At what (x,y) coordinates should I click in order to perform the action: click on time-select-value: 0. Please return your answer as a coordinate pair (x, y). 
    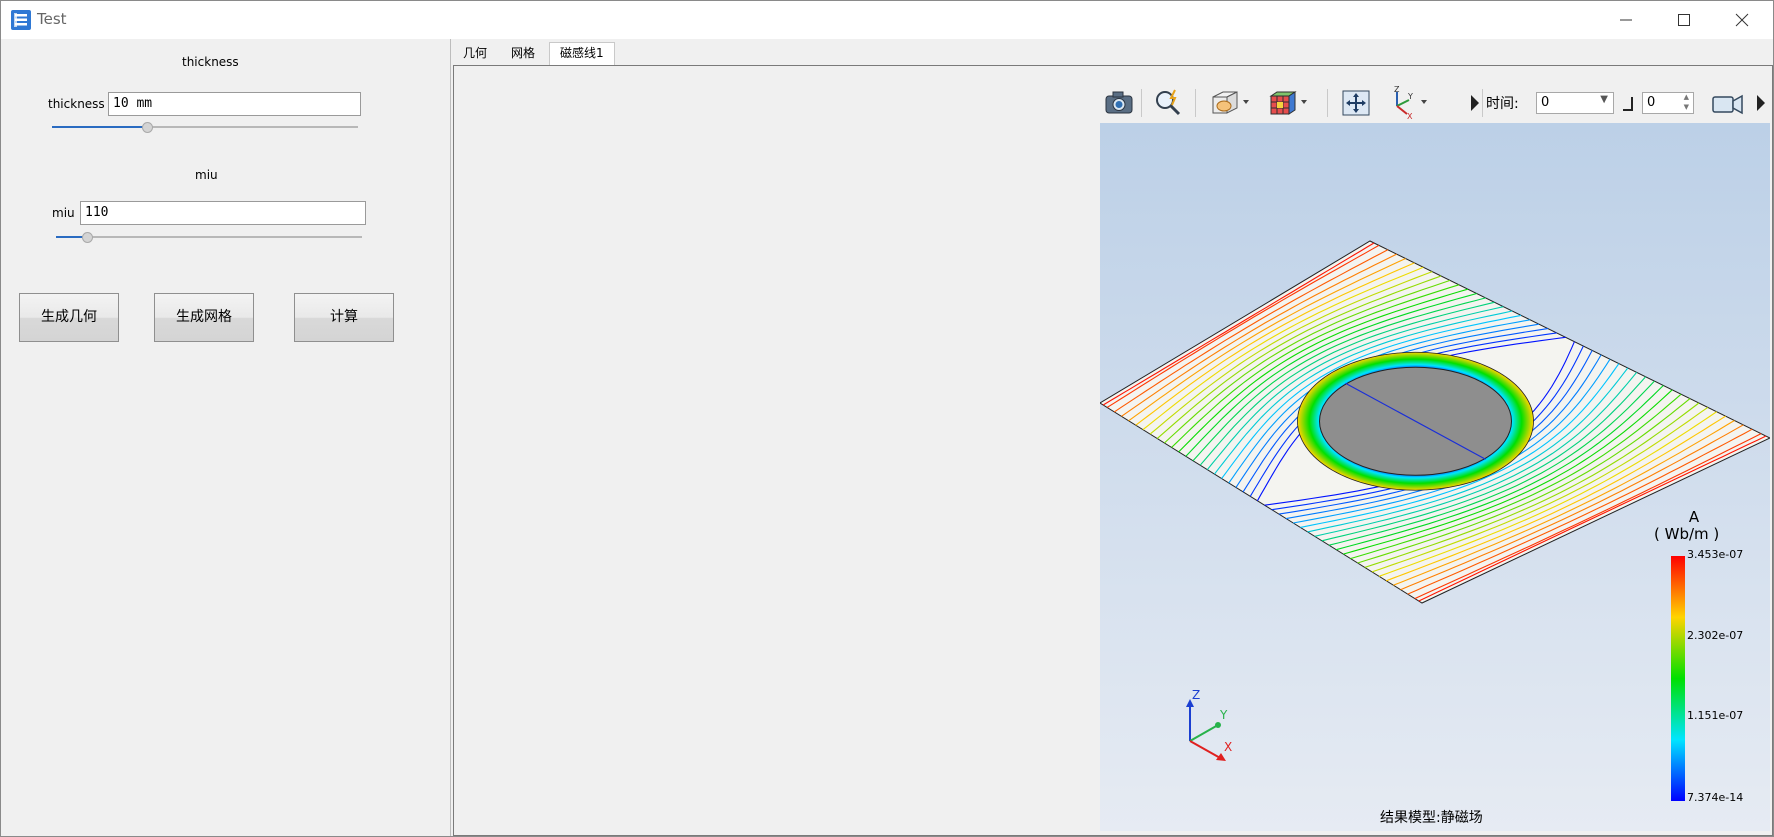
    Looking at the image, I should click on (1545, 102).